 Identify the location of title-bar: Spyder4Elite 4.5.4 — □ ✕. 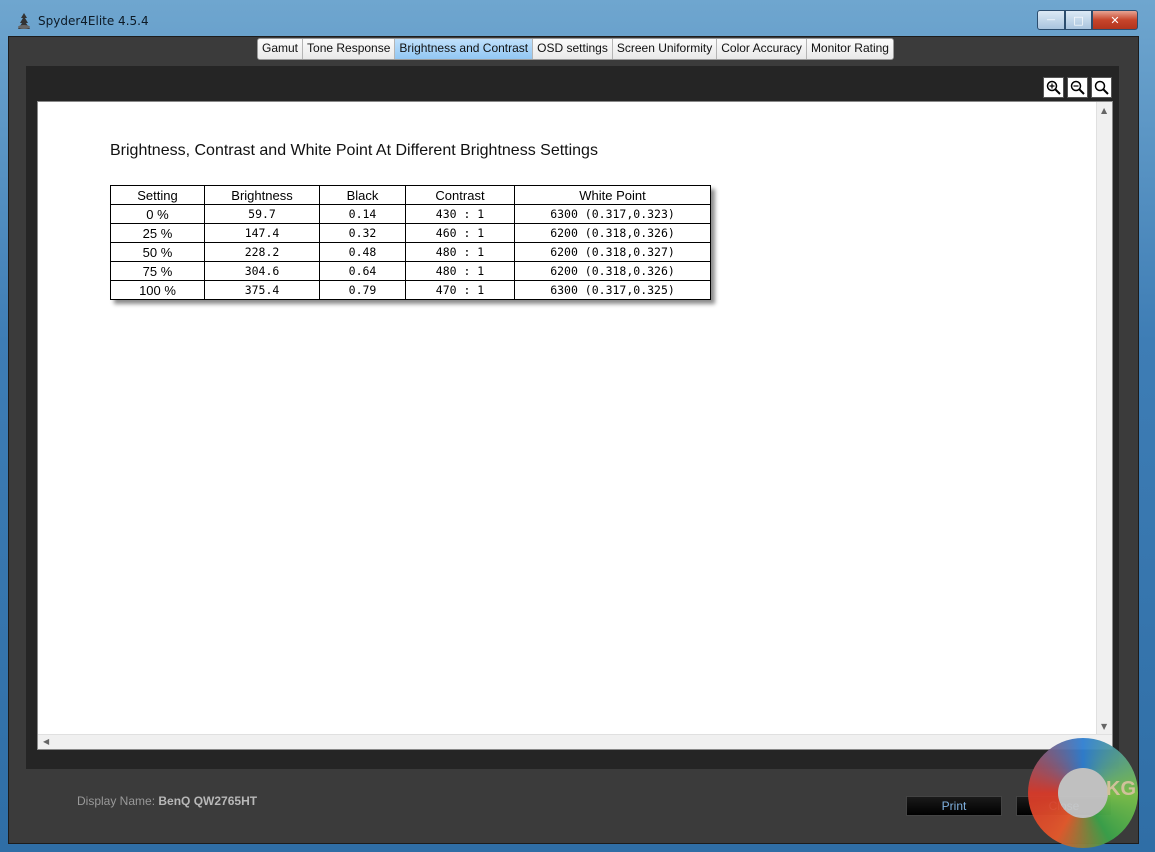
(577, 18).